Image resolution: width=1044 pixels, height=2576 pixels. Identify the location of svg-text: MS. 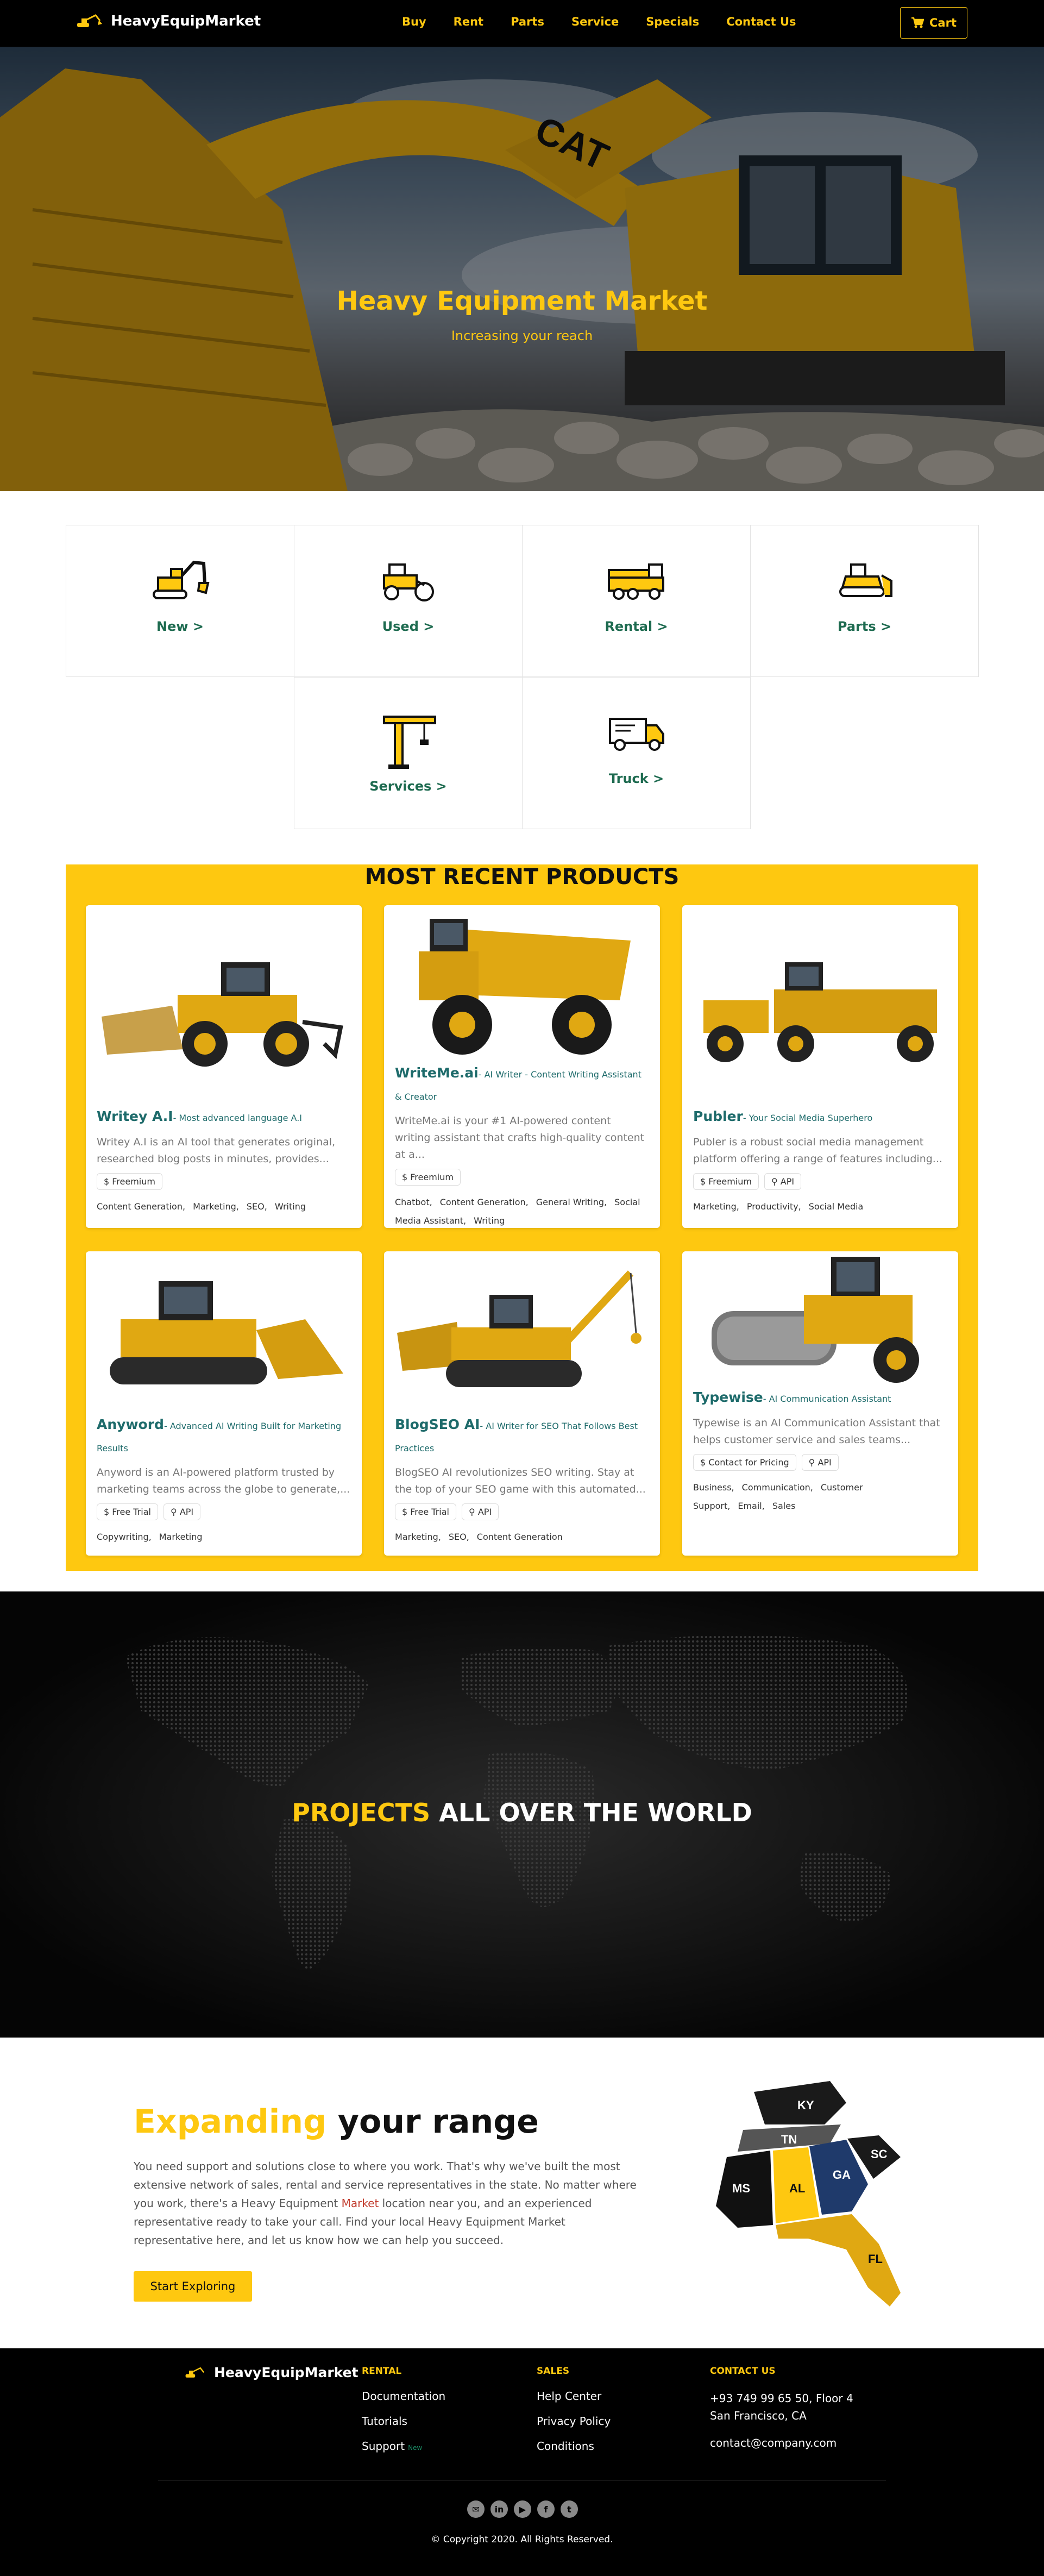
(741, 2188).